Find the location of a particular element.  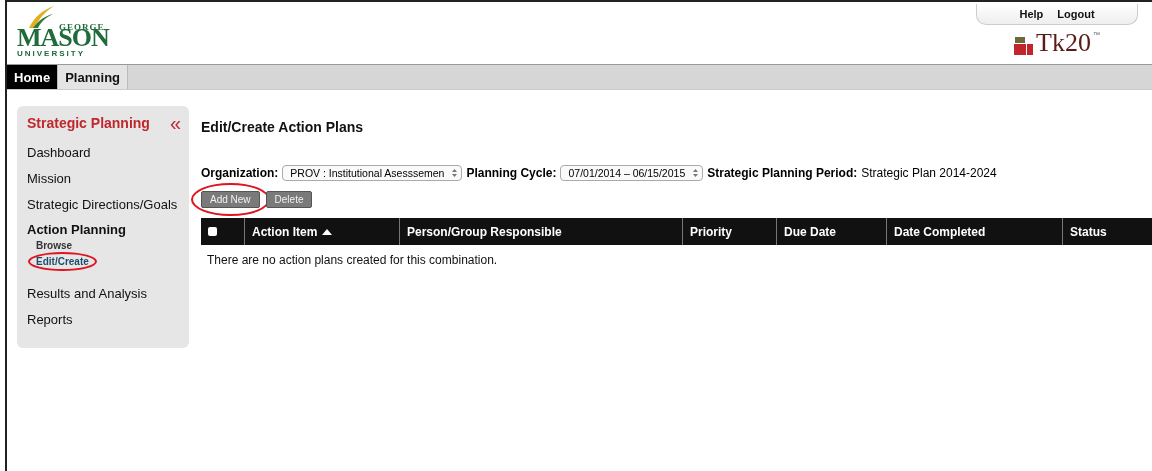

select-all-checkbox is located at coordinates (212, 231).